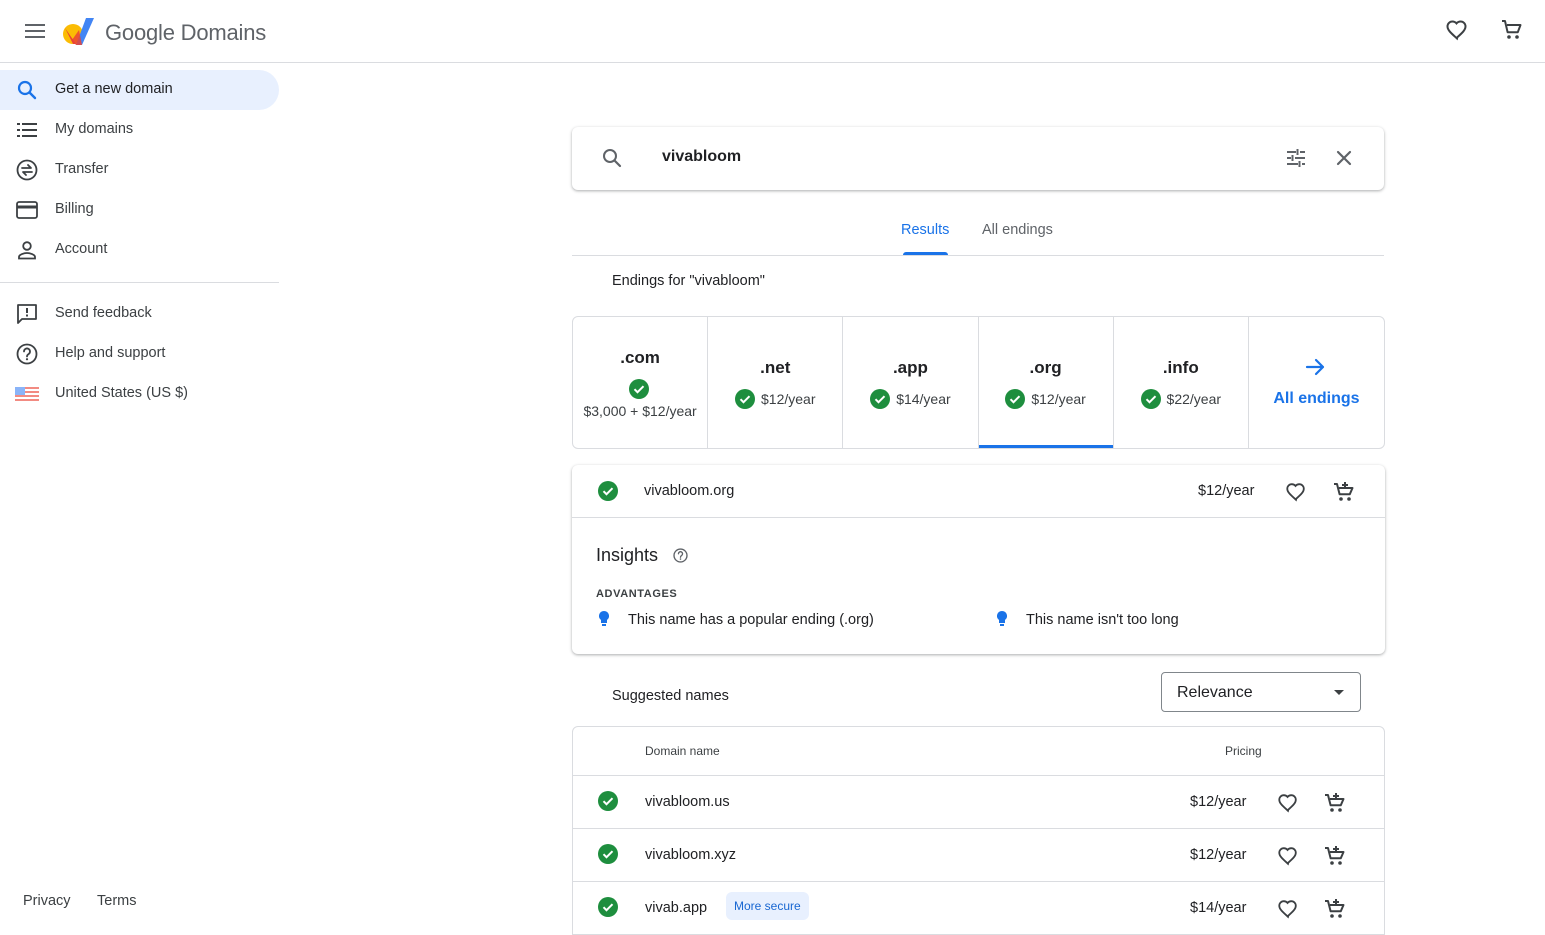  Describe the element at coordinates (27, 130) in the screenshot. I see `list-icon` at that location.